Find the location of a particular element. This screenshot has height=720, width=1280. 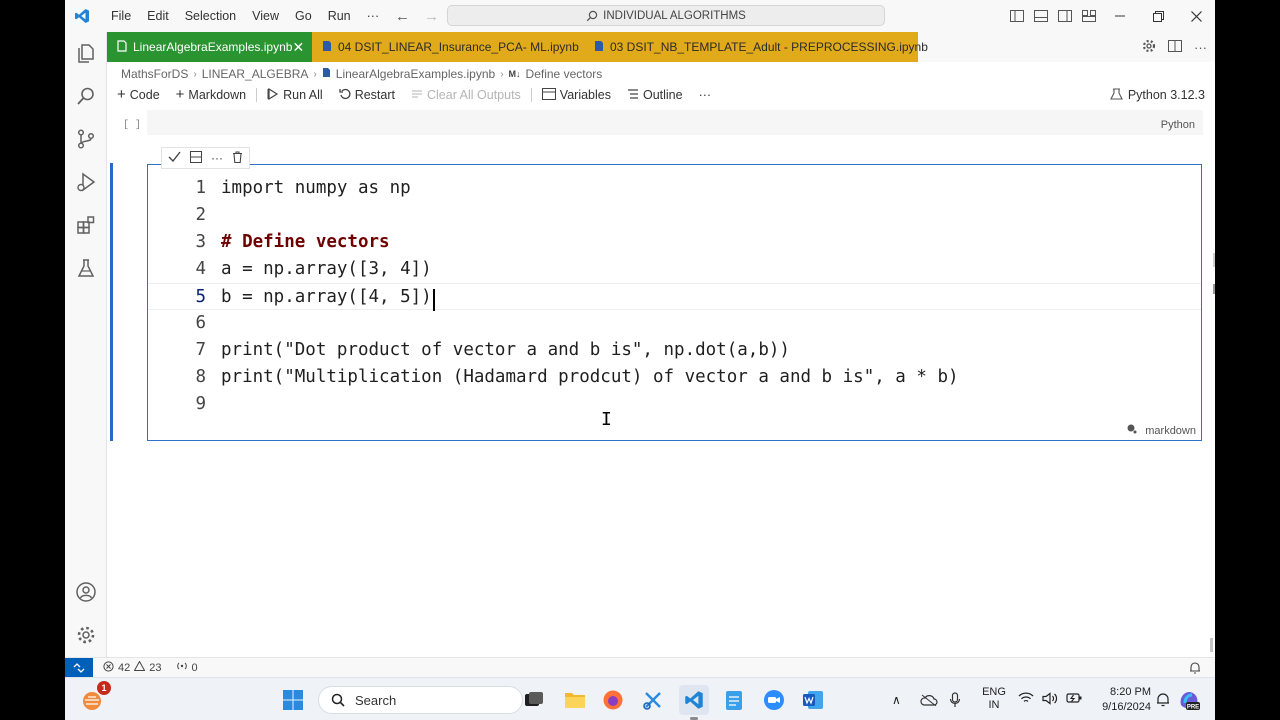

microphone-icon is located at coordinates (955, 699).